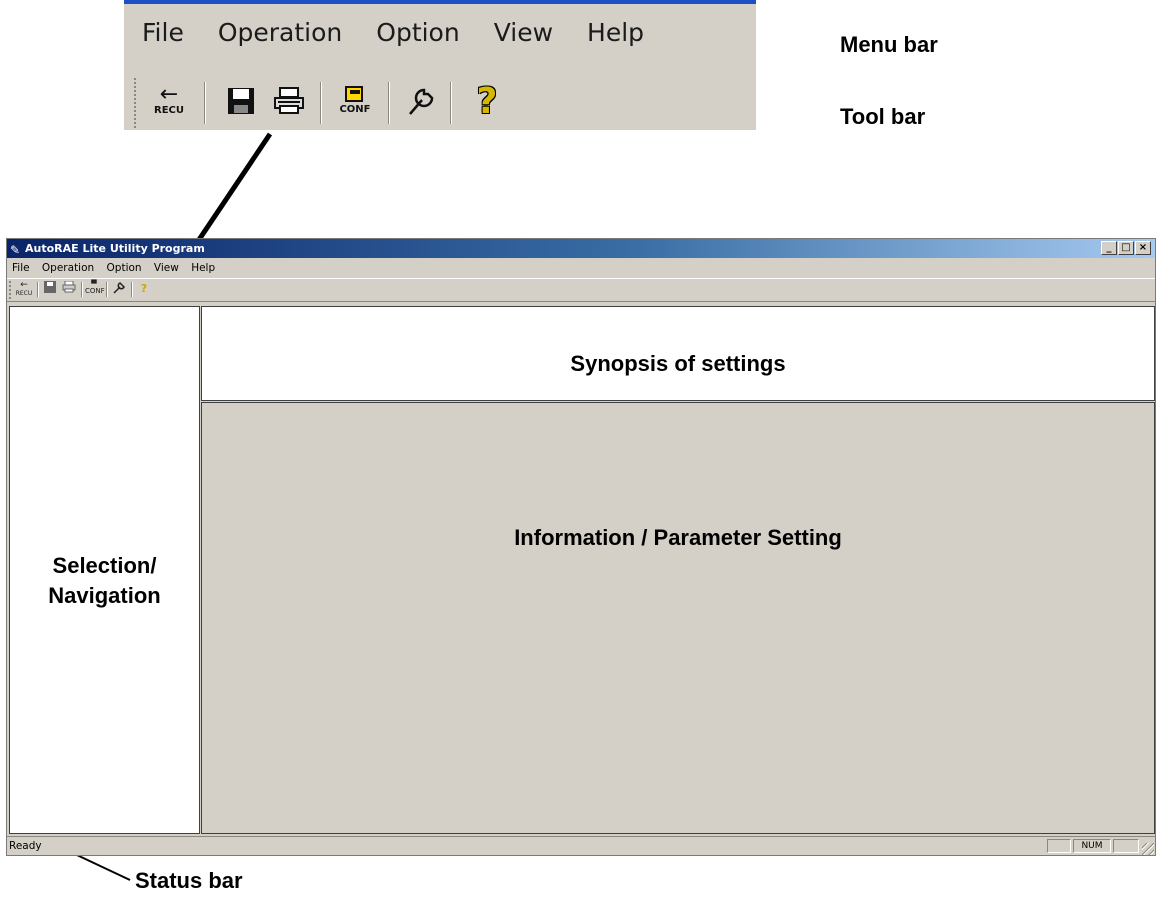 This screenshot has height=917, width=1156. What do you see at coordinates (581, 248) in the screenshot?
I see `title-bar: ✎ AutoRAE Lite Utility Program _ □ ×` at bounding box center [581, 248].